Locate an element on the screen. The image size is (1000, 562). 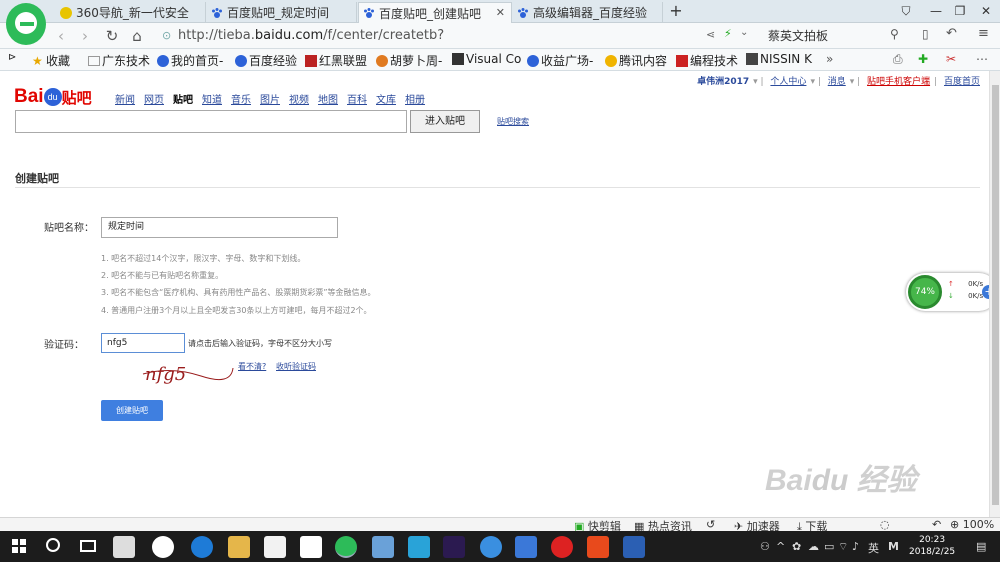
phone-icon: ▯ is located at coordinates (925, 34).